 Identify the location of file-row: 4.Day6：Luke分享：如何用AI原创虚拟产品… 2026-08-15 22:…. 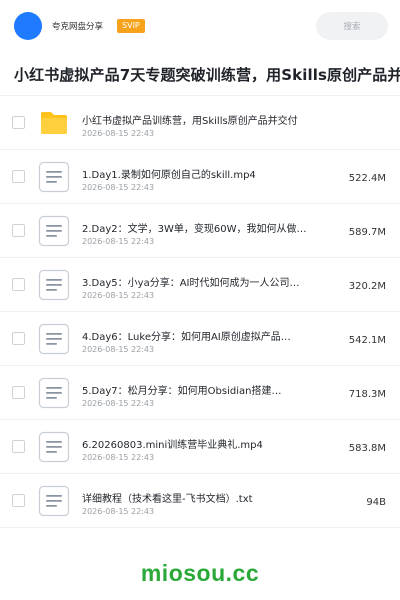
(200, 339).